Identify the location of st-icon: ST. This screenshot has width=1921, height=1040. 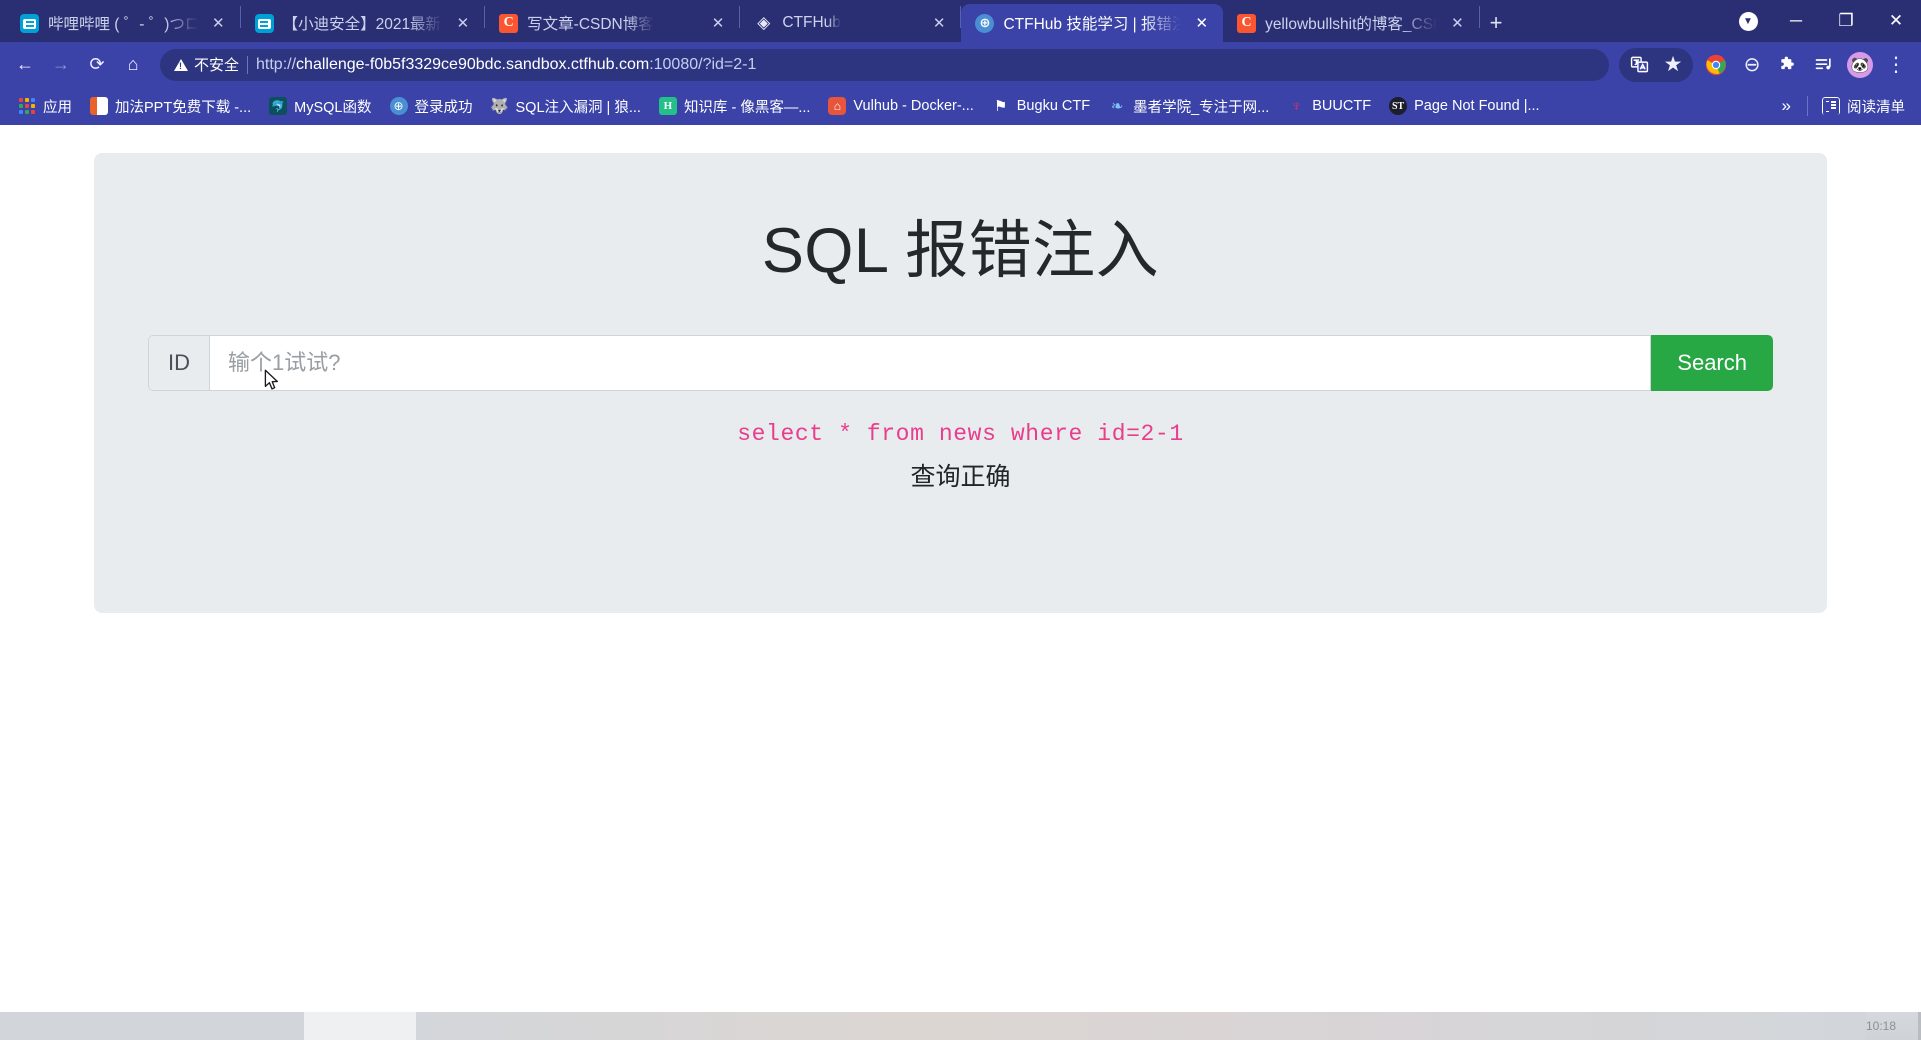
(1398, 106).